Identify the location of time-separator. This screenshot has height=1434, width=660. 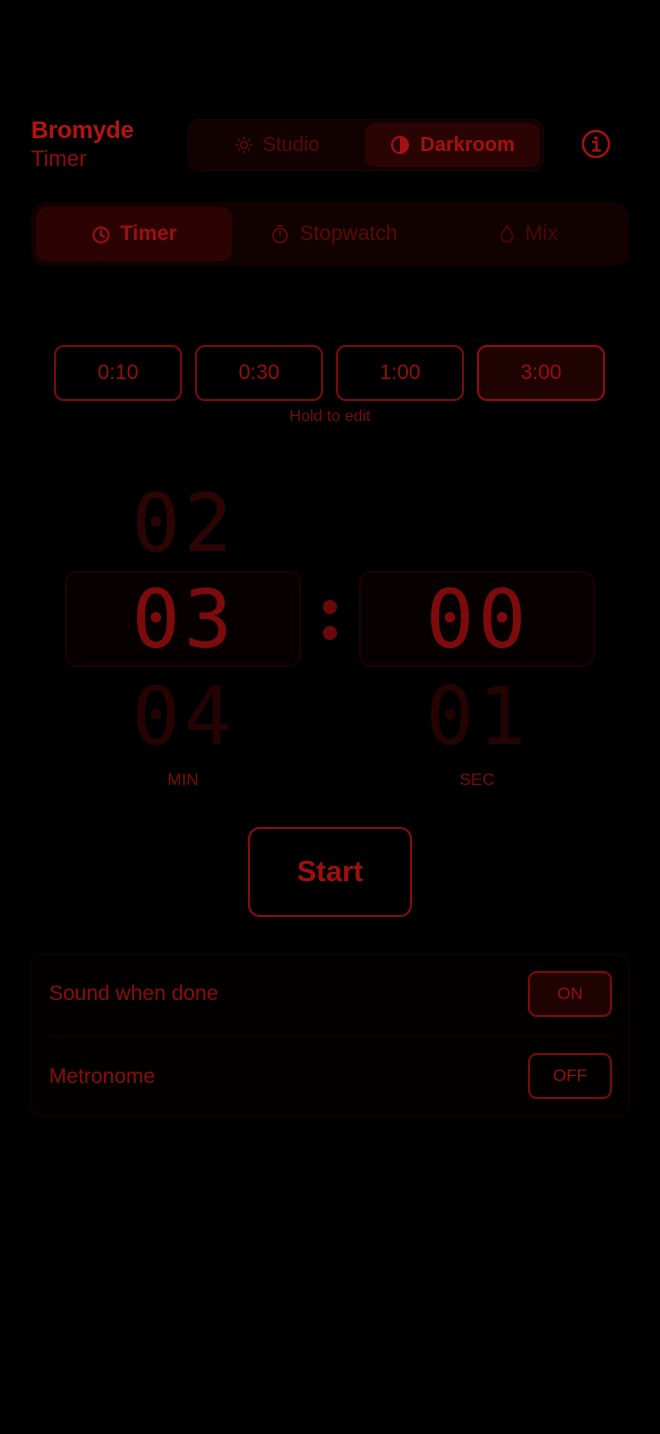
(330, 620).